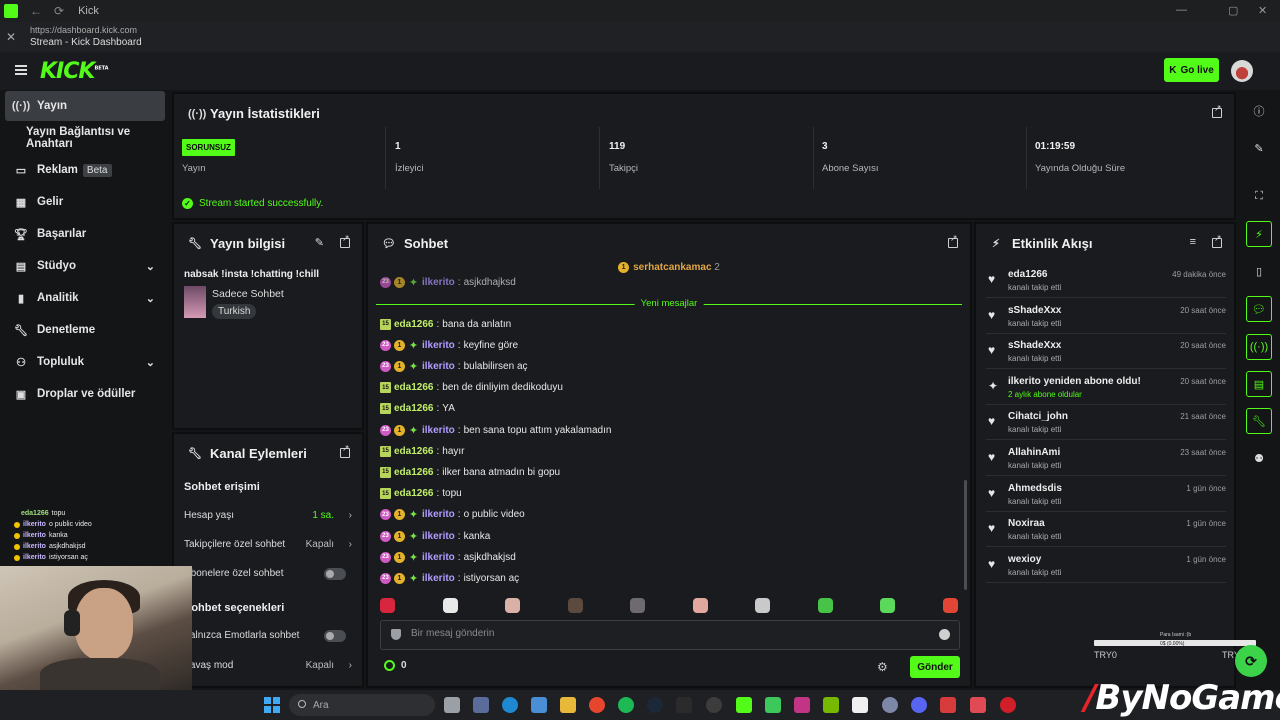 This screenshot has height=720, width=1280. What do you see at coordinates (510, 705) in the screenshot?
I see `edge-icon` at bounding box center [510, 705].